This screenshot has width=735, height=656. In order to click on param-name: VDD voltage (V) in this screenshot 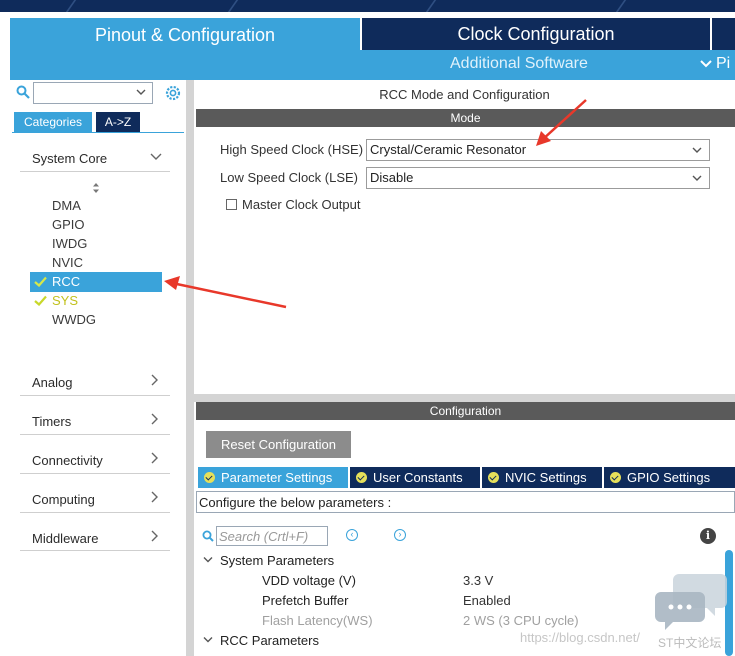, I will do `click(309, 580)`.